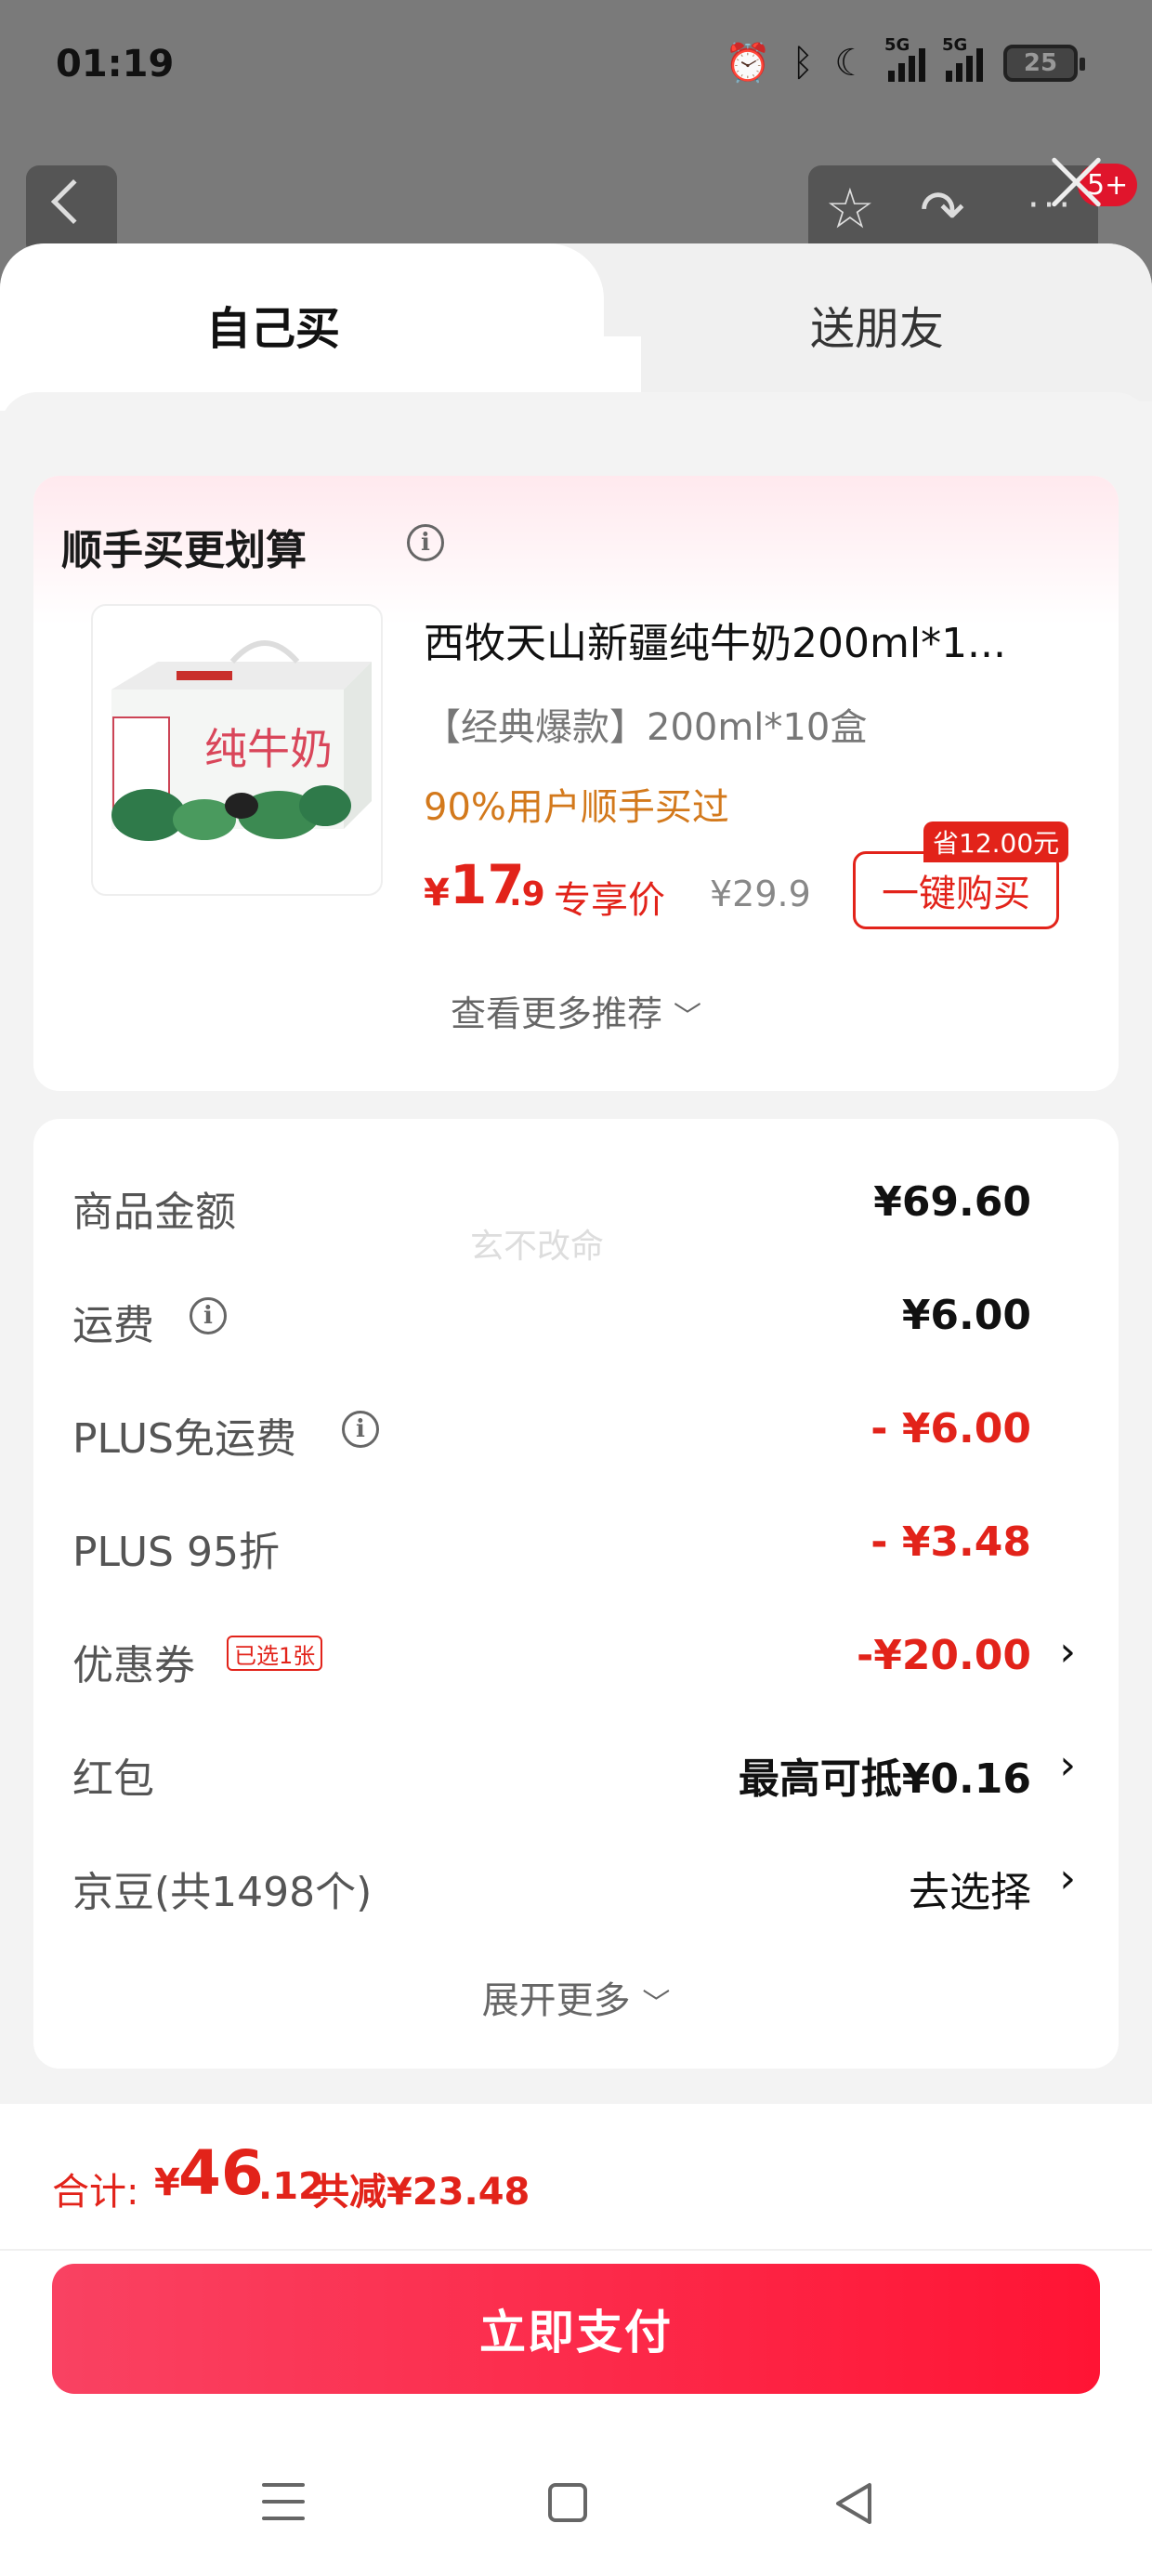  Describe the element at coordinates (437, 893) in the screenshot. I see `price-currency: ¥` at that location.